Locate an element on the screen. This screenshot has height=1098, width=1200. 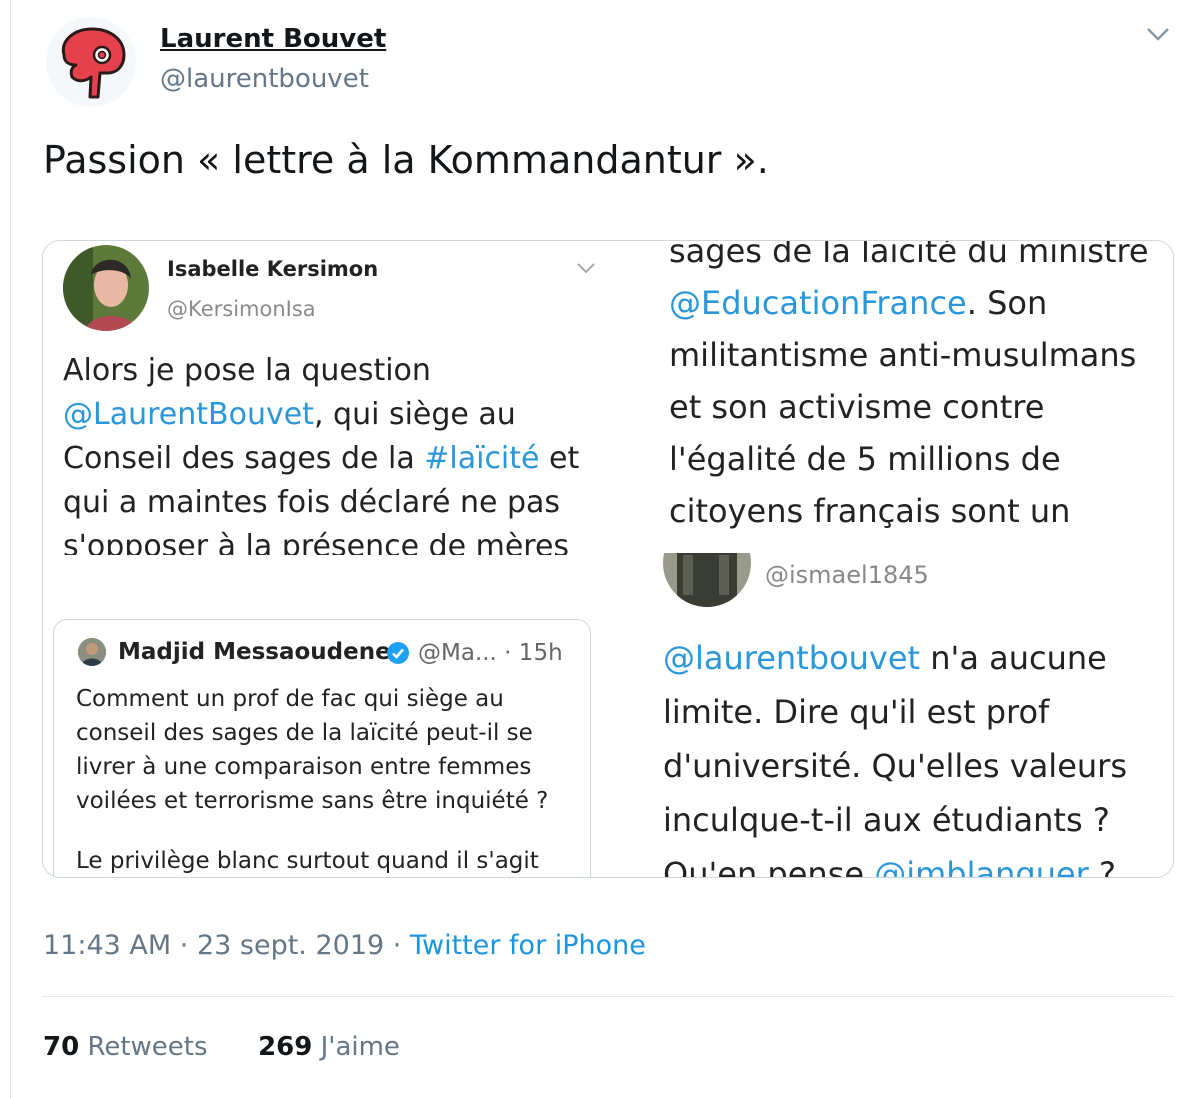
tweet-date: 23 sept. 2019 is located at coordinates (290, 945).